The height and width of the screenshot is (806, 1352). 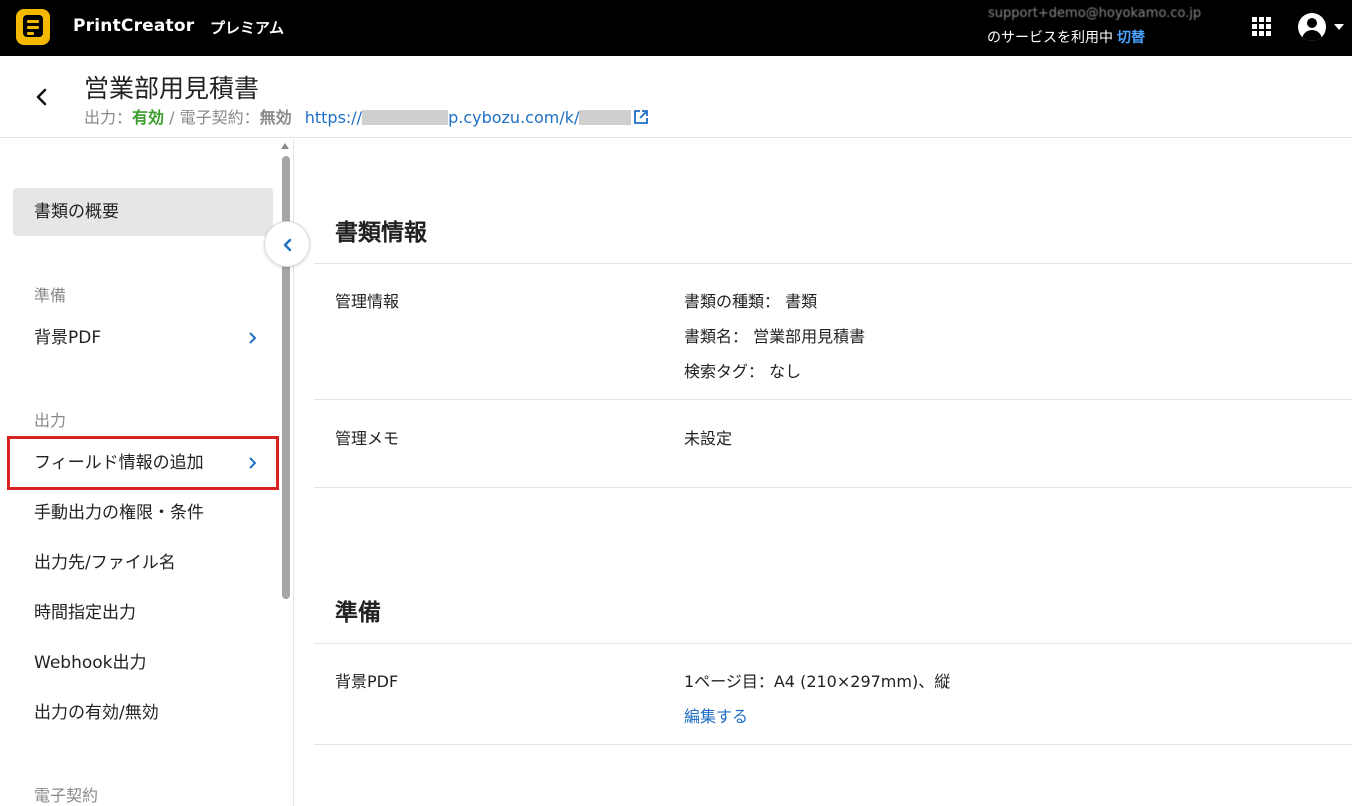 I want to click on sidebar-item-overview: 書類の概要, so click(x=143, y=212).